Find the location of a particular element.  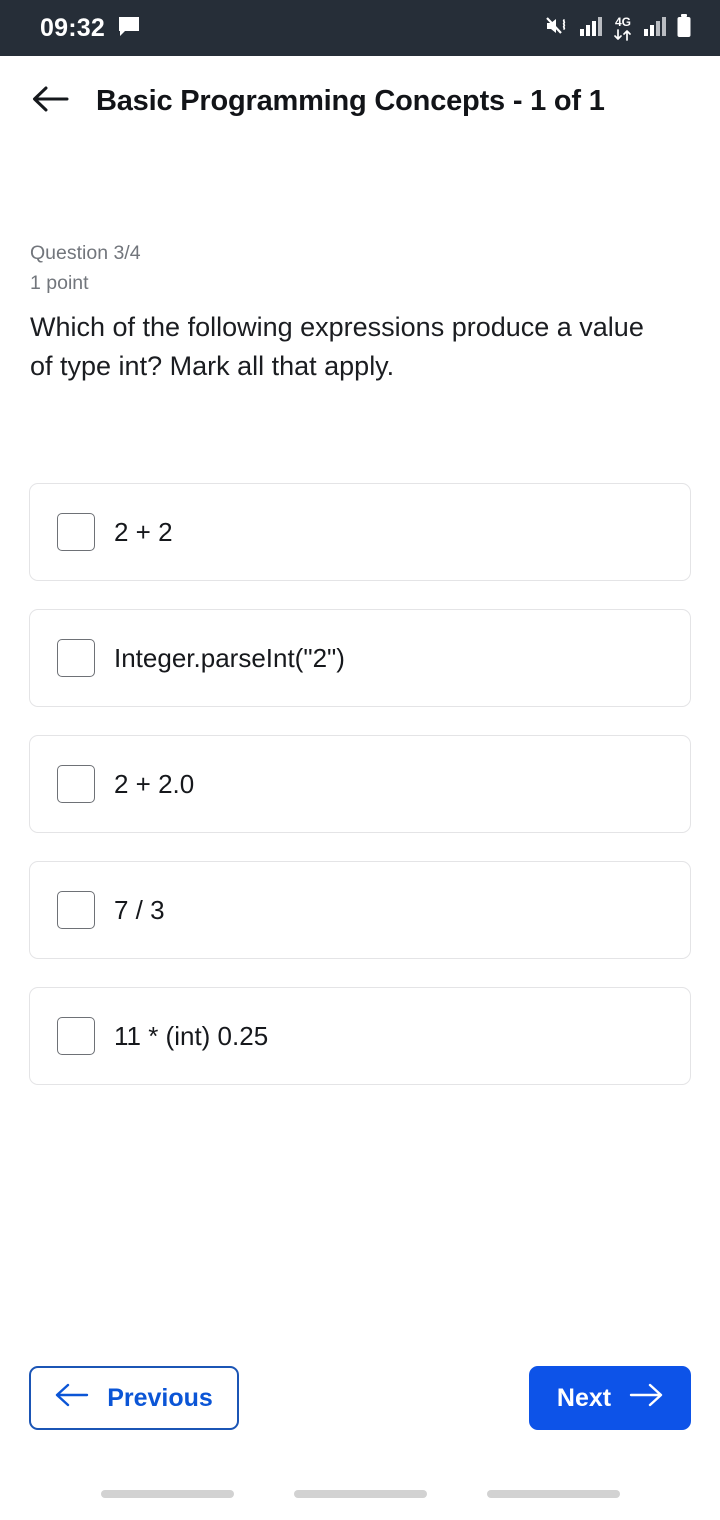

next-button: Next is located at coordinates (610, 1398).